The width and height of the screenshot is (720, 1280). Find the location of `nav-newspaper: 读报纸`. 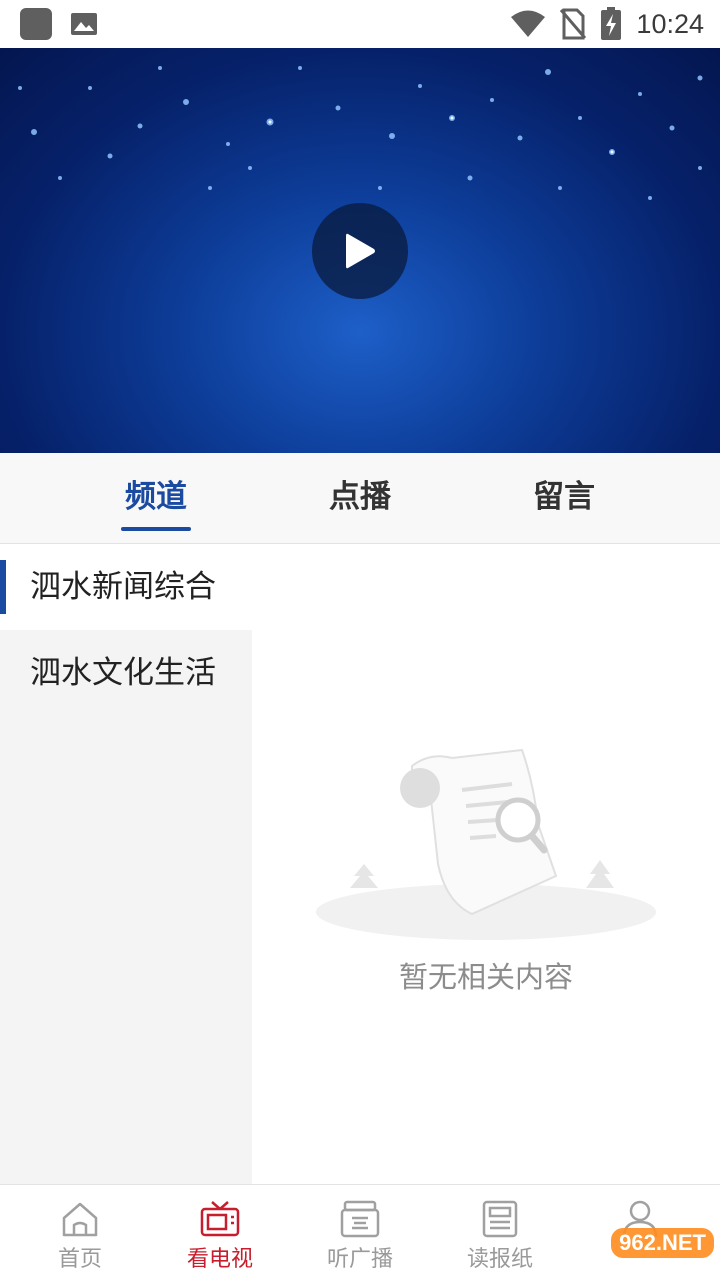

nav-newspaper: 读报纸 is located at coordinates (500, 1232).